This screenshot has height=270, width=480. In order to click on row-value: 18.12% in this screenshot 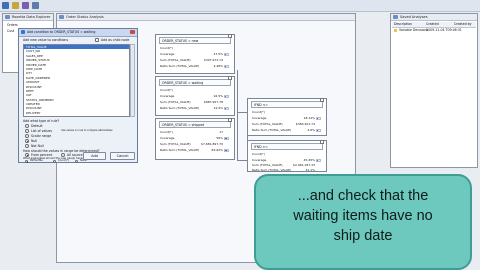, I will do `click(309, 118)`.